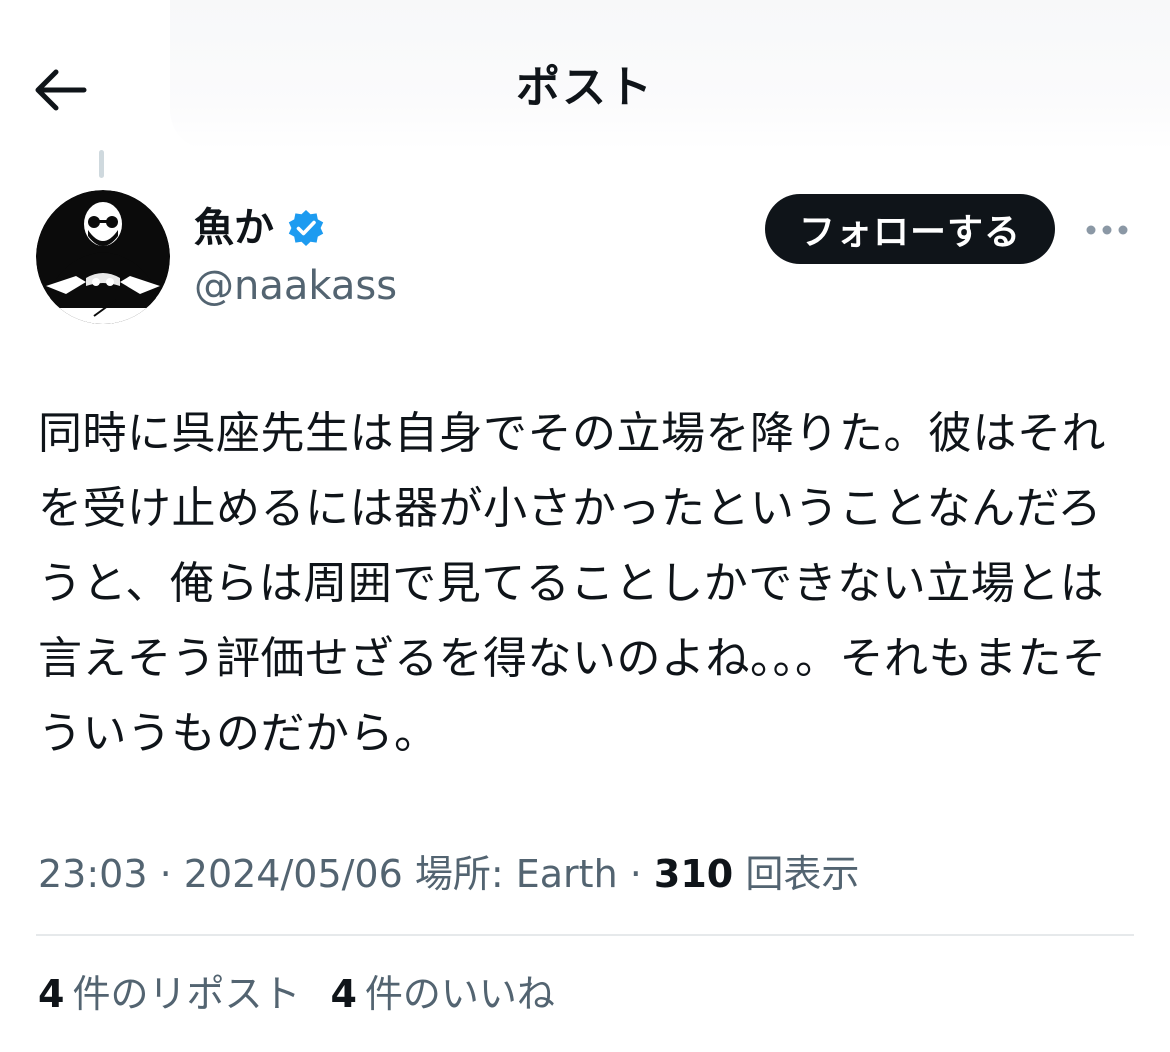  Describe the element at coordinates (910, 229) in the screenshot. I see `follow-button: フォローする` at that location.